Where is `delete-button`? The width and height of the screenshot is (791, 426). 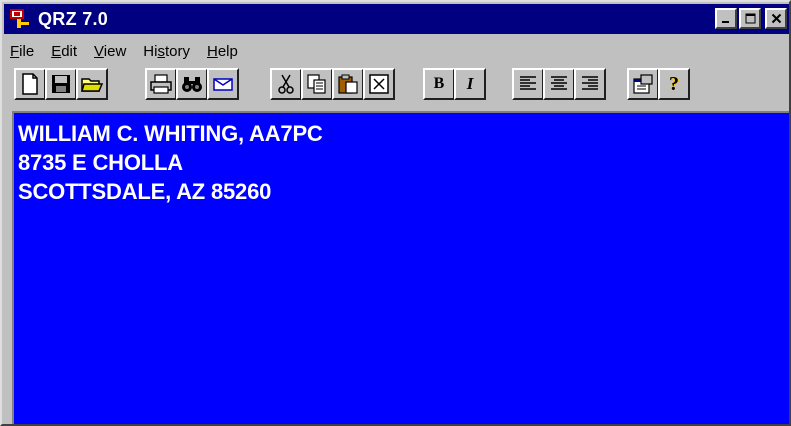 delete-button is located at coordinates (379, 84).